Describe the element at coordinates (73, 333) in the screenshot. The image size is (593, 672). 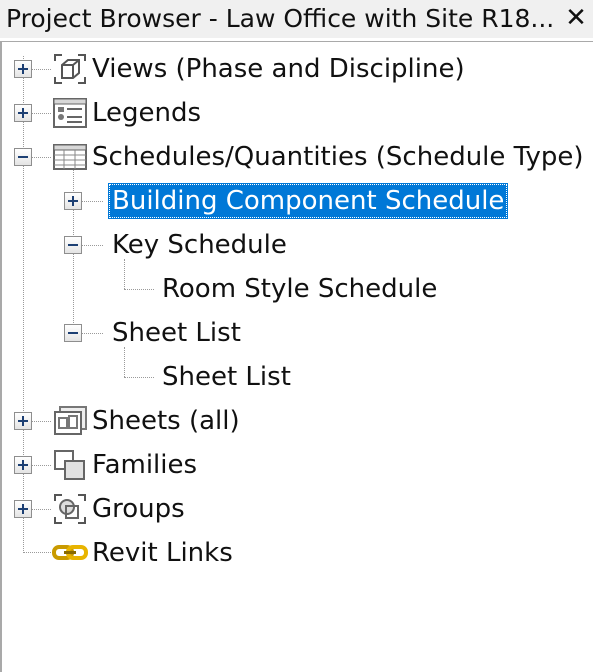
I see `sheet-list-collapse-button` at that location.